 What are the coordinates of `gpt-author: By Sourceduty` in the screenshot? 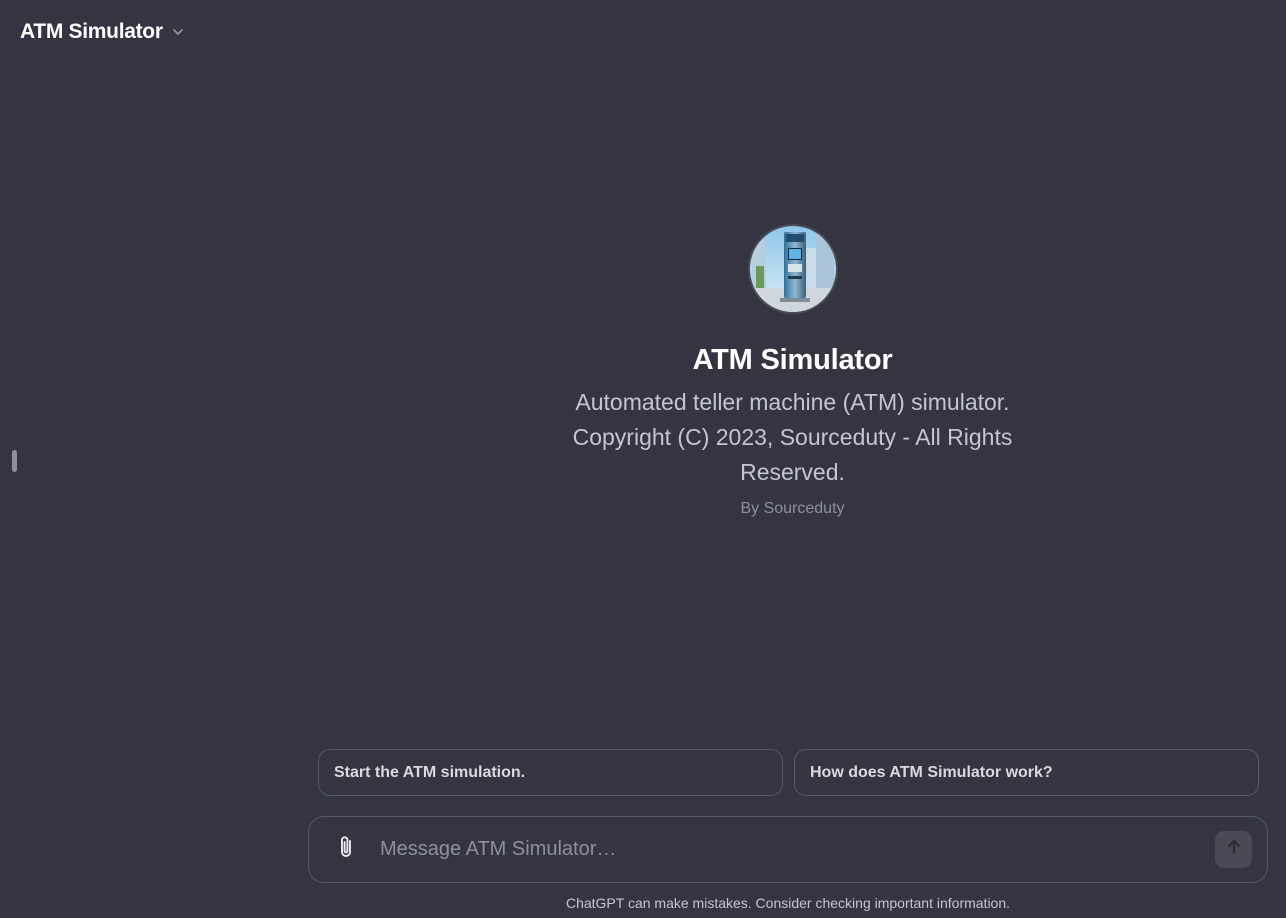 It's located at (792, 508).